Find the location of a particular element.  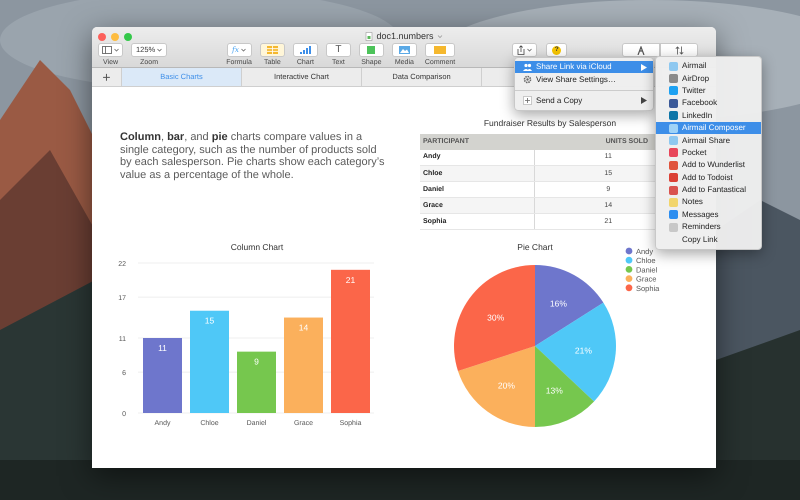

menu-item: AirDrop is located at coordinates (708, 78).